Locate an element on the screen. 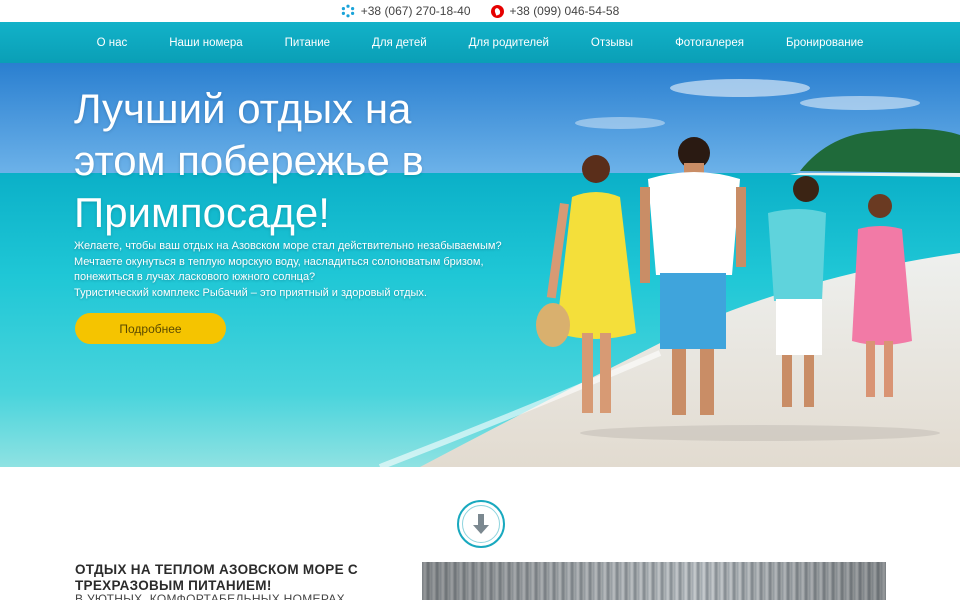  arrow-down-icon is located at coordinates (481, 524).